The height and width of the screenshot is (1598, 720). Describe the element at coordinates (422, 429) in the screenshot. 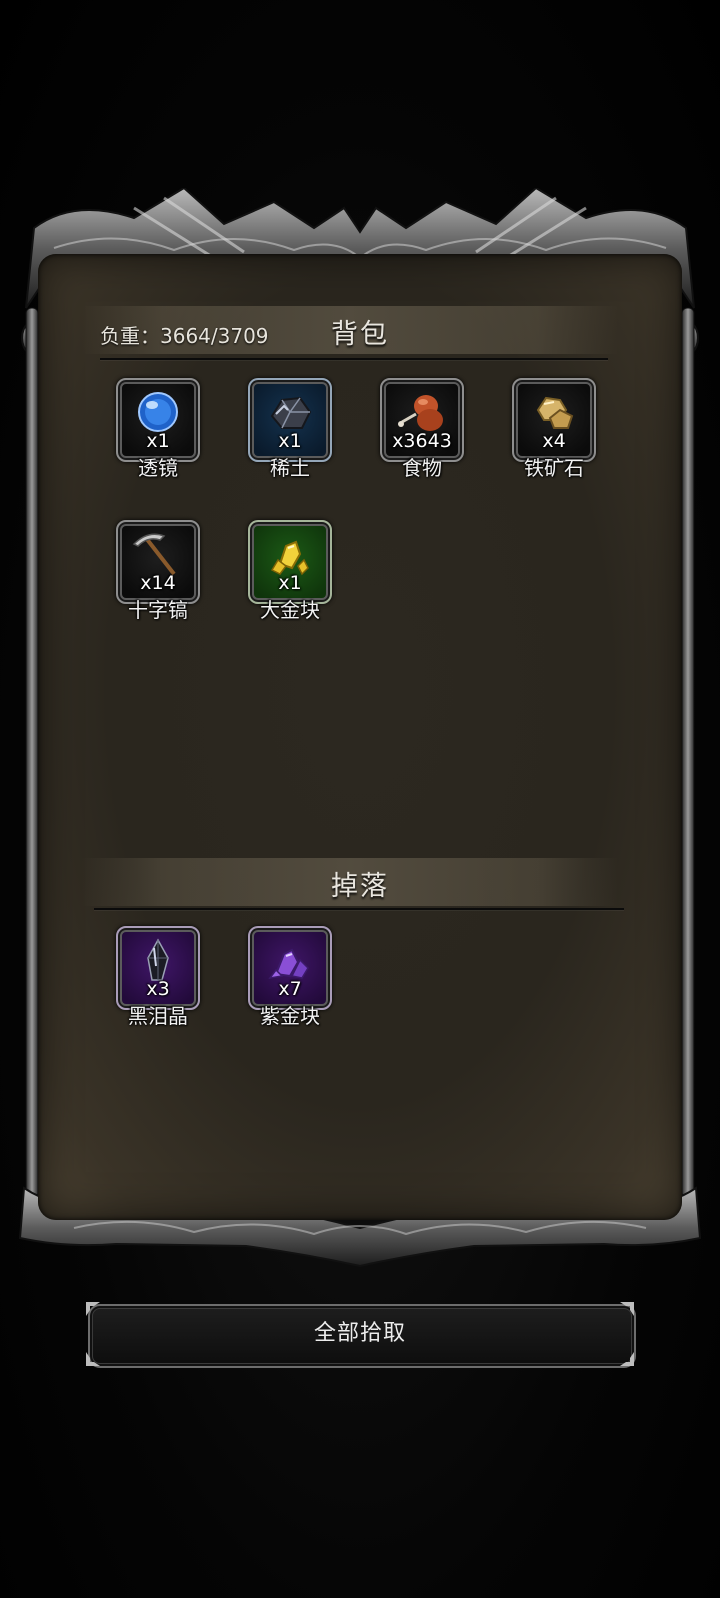

I see `inventory-slot-food: x3643 食物` at that location.